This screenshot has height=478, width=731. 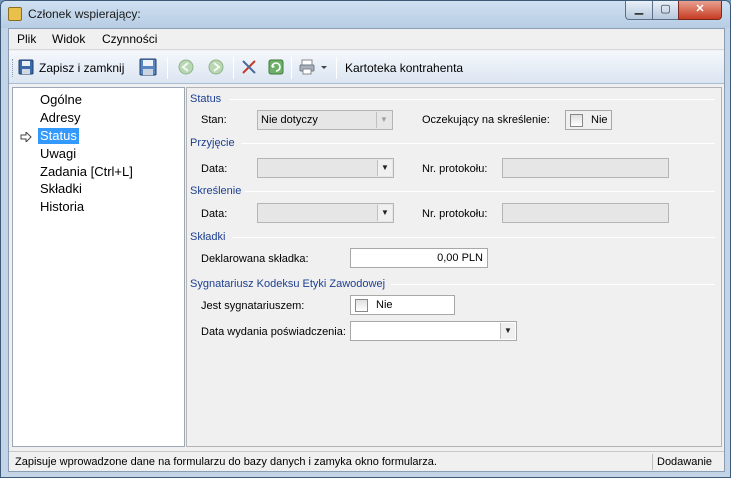 What do you see at coordinates (58, 154) in the screenshot?
I see `nav-item-uwagi: Uwagi` at bounding box center [58, 154].